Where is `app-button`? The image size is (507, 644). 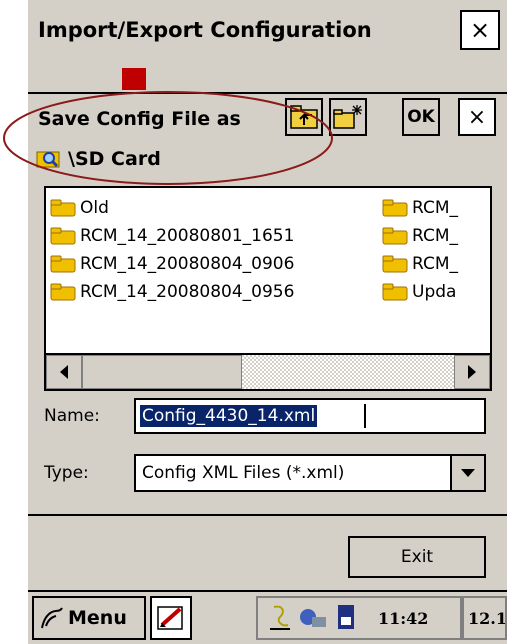 app-button is located at coordinates (171, 618).